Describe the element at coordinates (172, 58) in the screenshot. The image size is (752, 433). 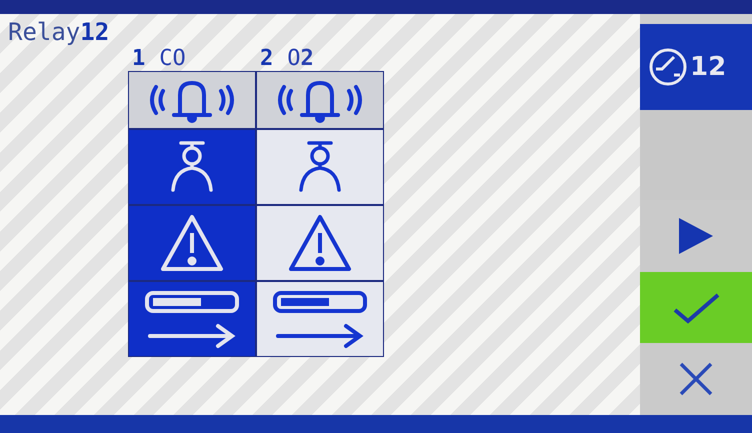
I see `channel-name: CO` at that location.